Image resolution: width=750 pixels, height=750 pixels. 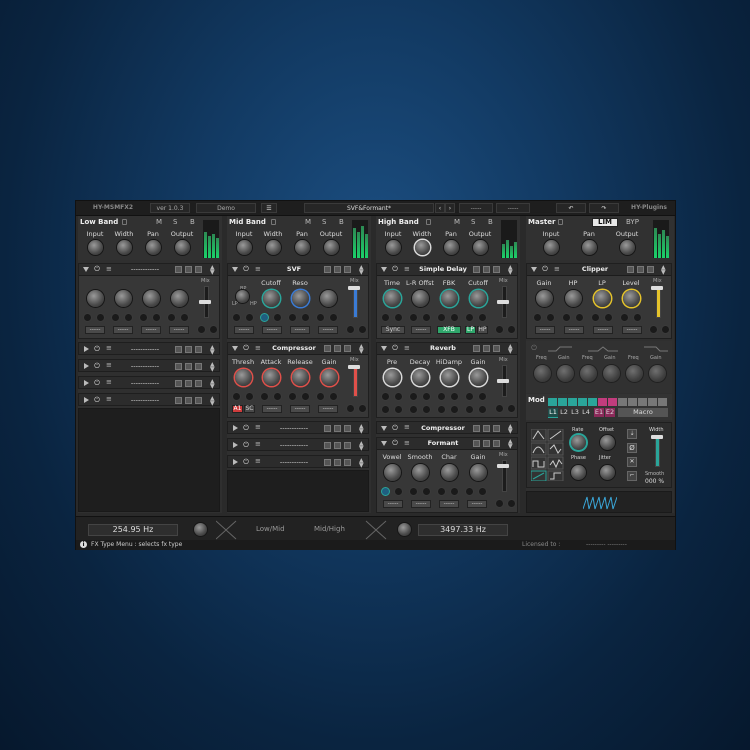 I want to click on thresh-knob, so click(x=243, y=377).